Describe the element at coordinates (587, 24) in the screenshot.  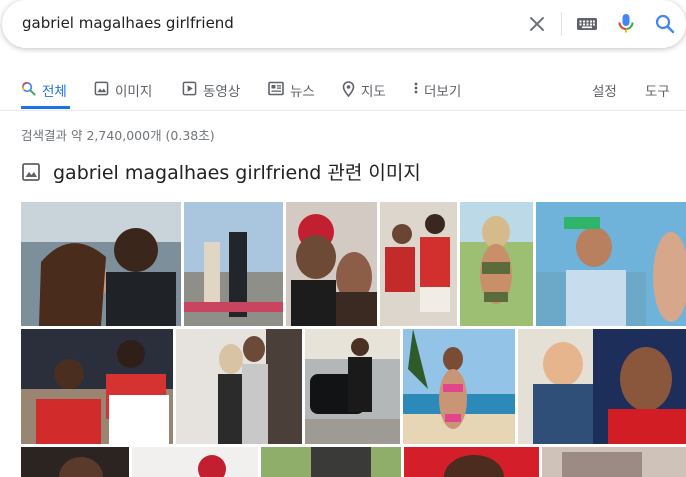
I see `keyboard-icon` at that location.